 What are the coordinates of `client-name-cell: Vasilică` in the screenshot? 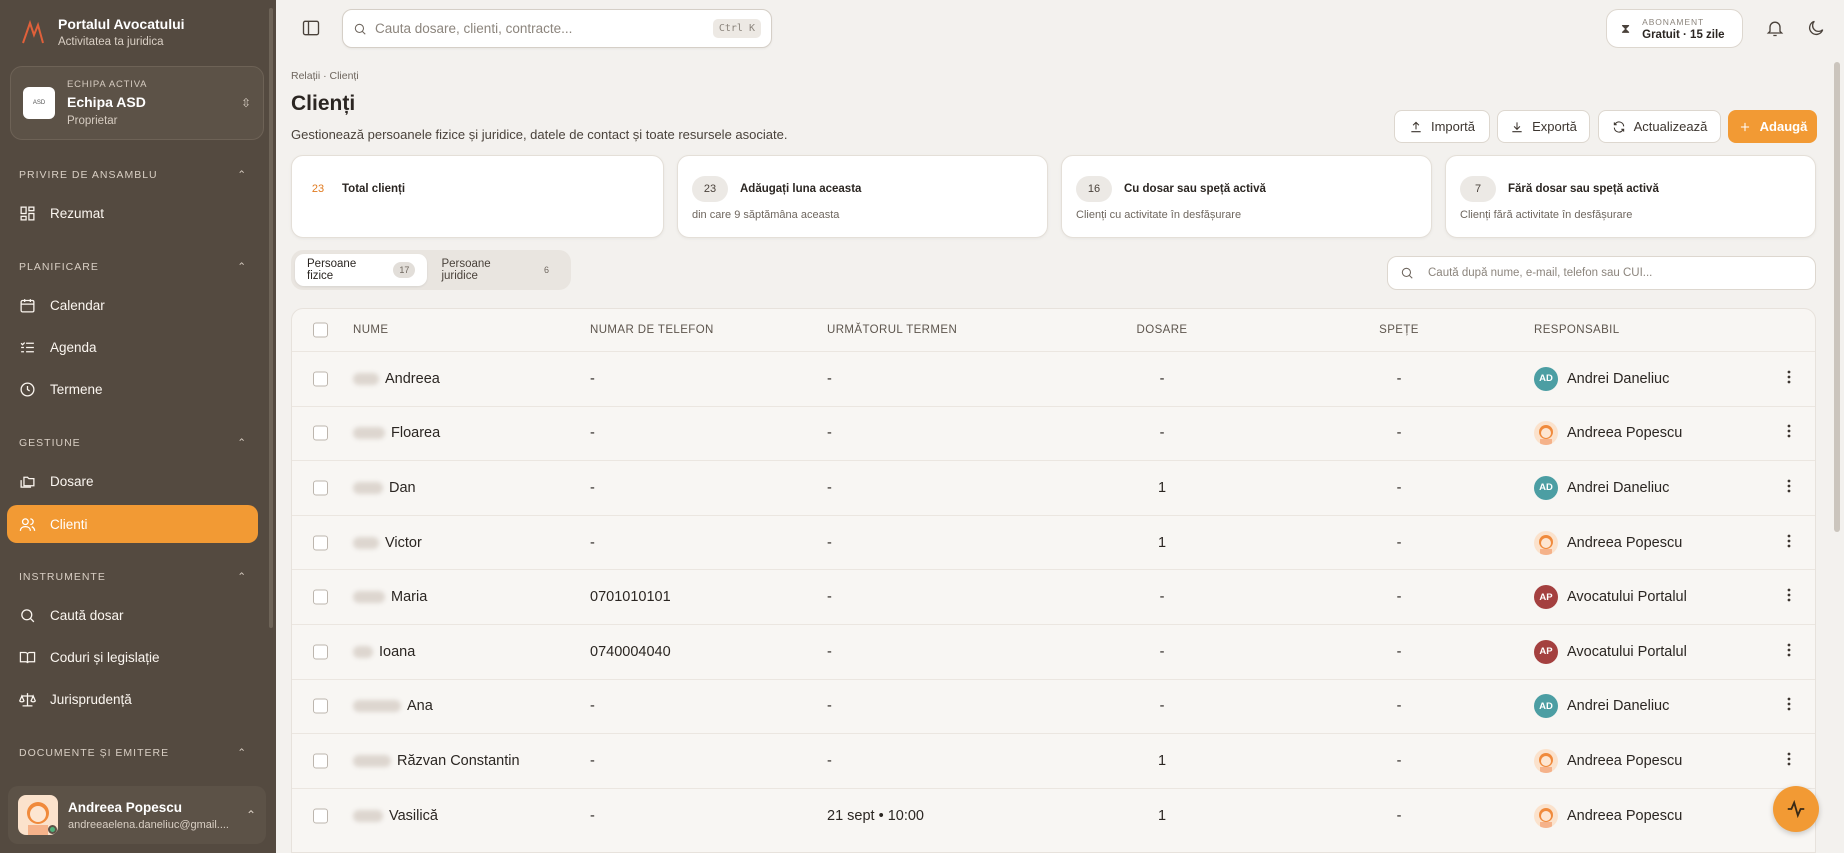 It's located at (395, 816).